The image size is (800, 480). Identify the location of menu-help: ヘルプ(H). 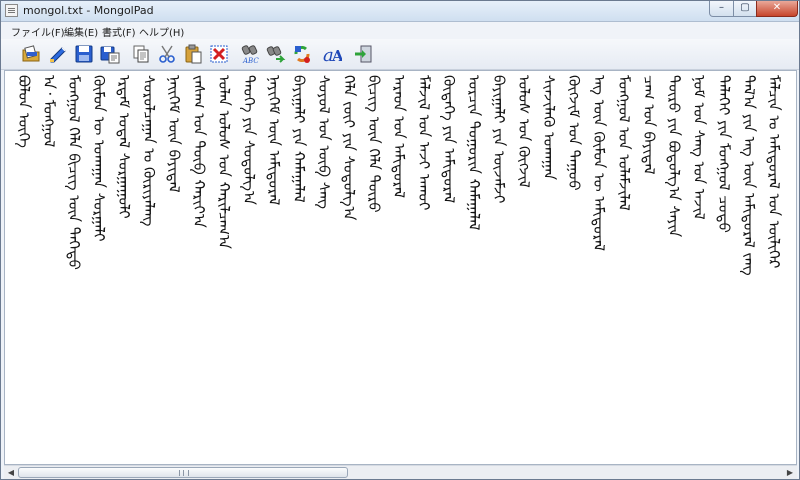
(161, 31).